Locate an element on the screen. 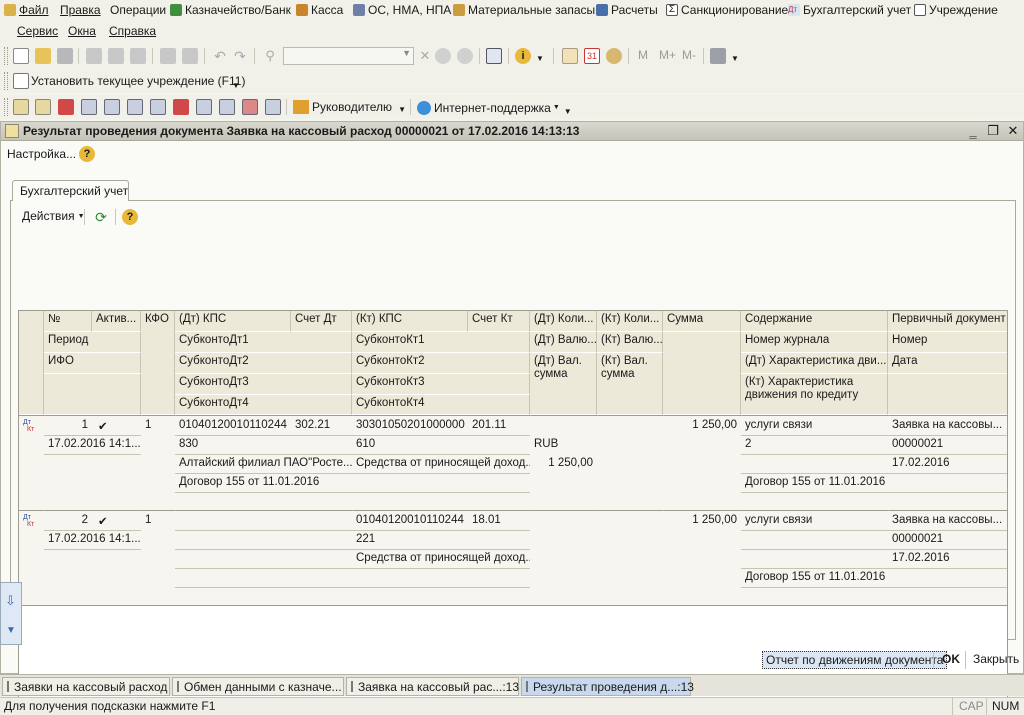  close-button: Закрыть is located at coordinates (996, 659).